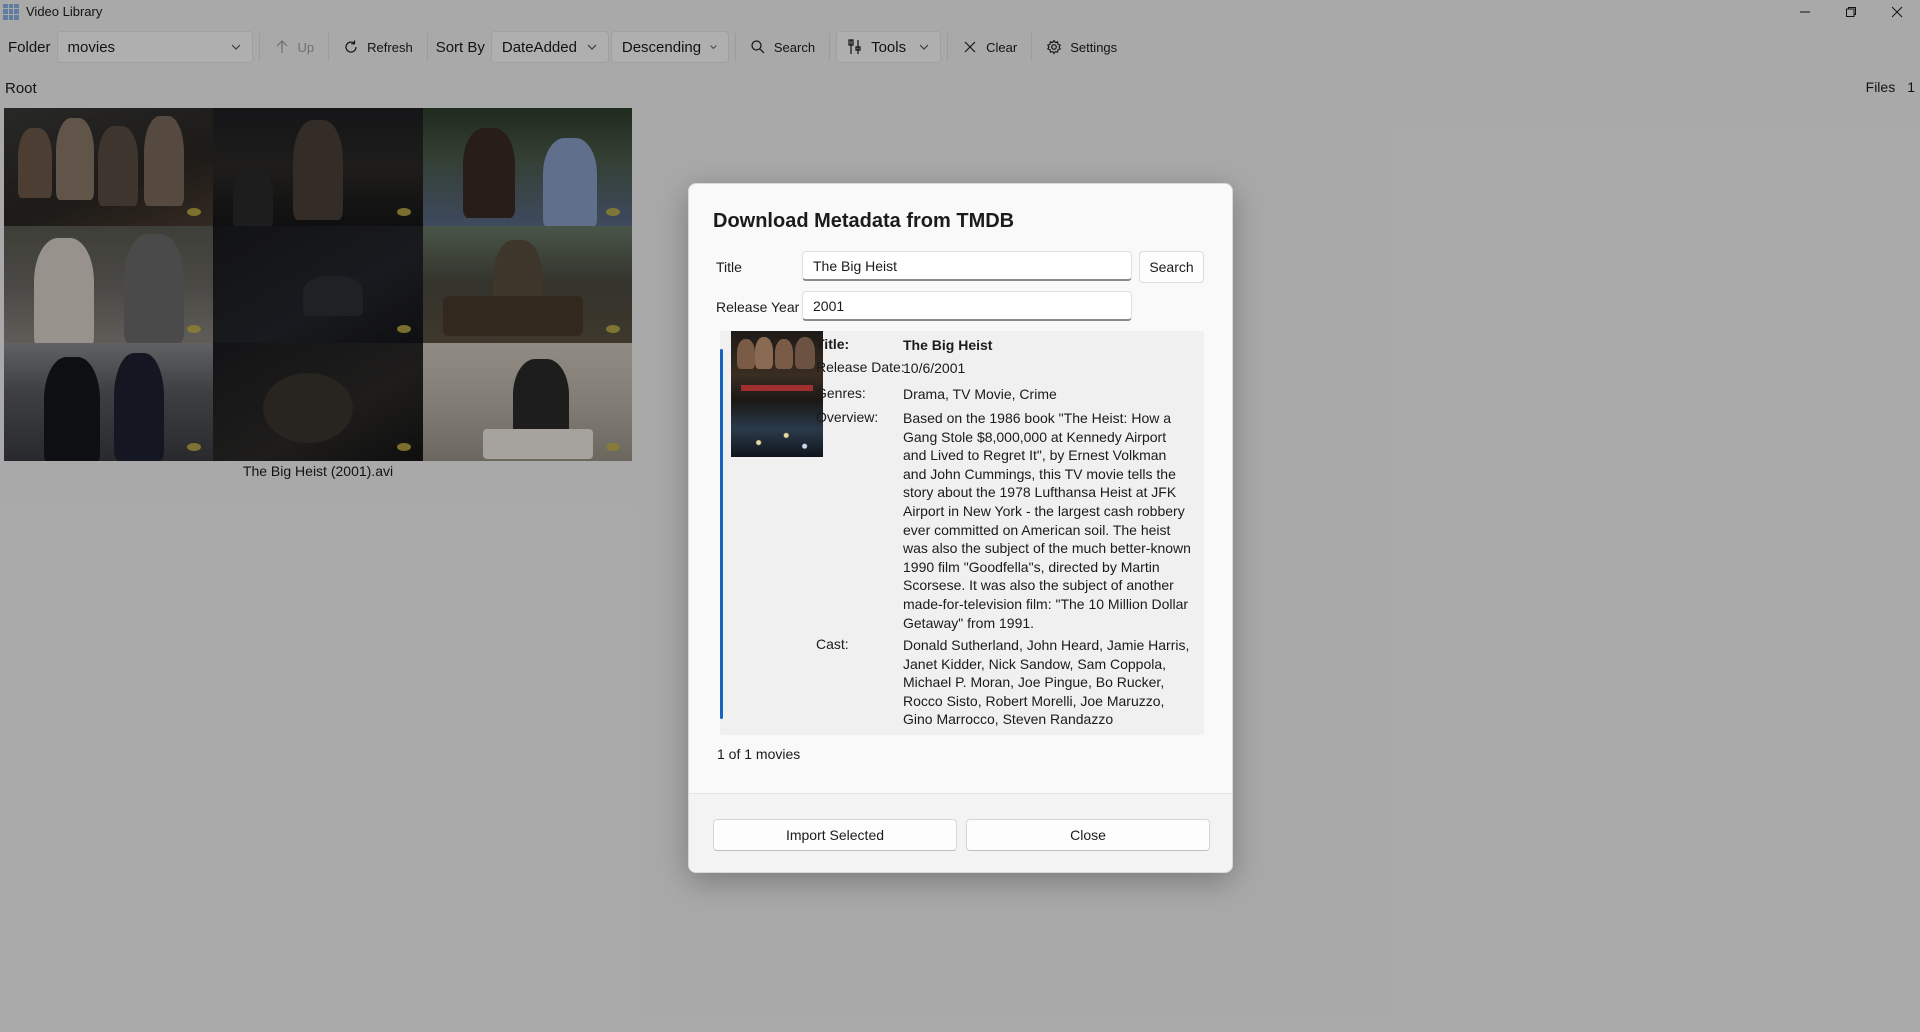 Image resolution: width=1920 pixels, height=1032 pixels. I want to click on dialog-search-button: Search, so click(1171, 267).